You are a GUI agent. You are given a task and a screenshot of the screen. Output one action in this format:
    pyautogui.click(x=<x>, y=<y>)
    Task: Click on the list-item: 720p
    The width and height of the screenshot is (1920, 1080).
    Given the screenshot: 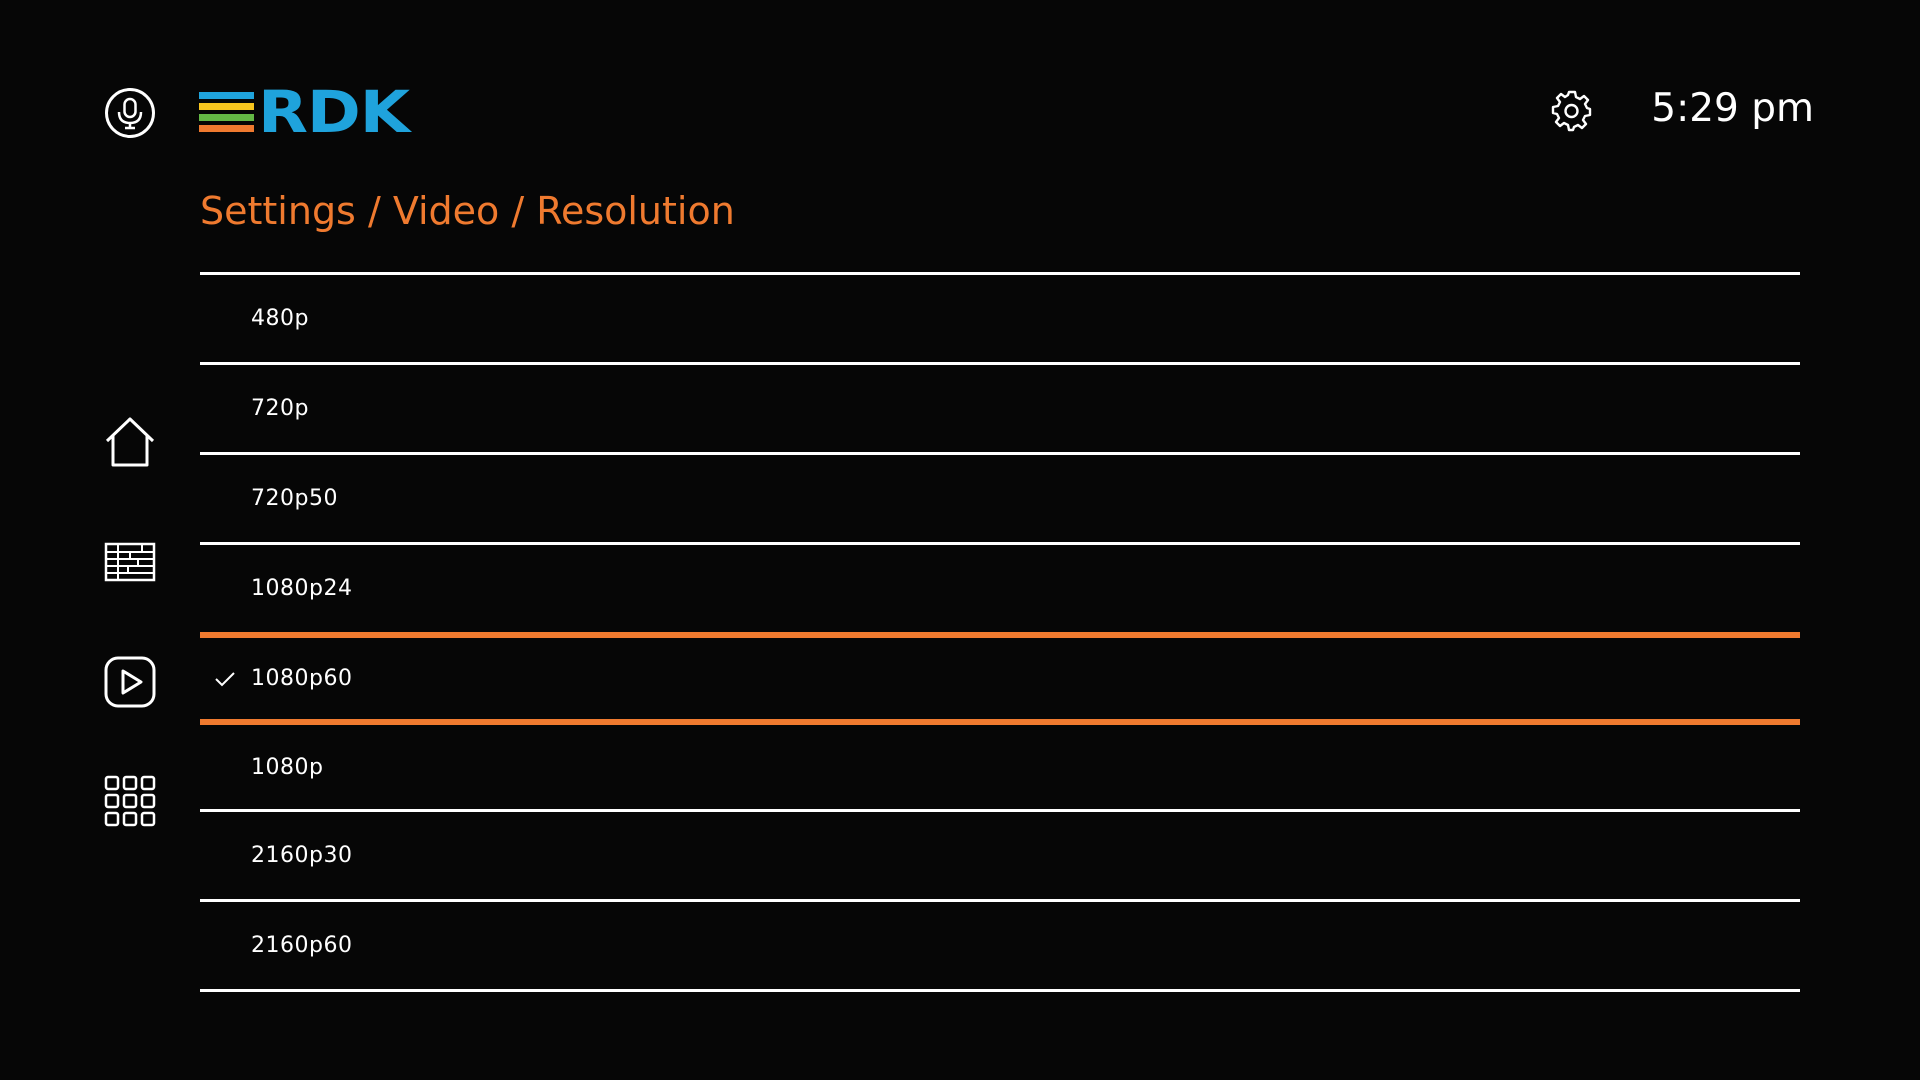 What is the action you would take?
    pyautogui.click(x=1000, y=410)
    